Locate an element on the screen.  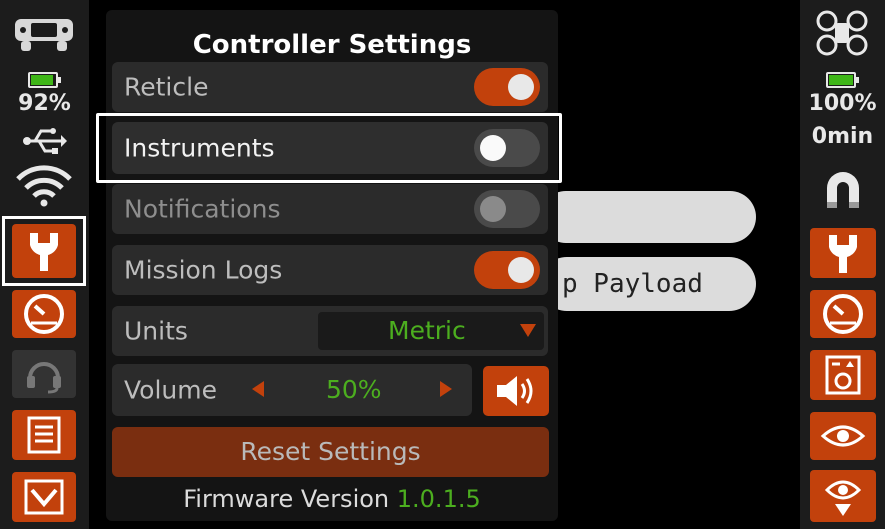
units-dropdown: Metric is located at coordinates (431, 331).